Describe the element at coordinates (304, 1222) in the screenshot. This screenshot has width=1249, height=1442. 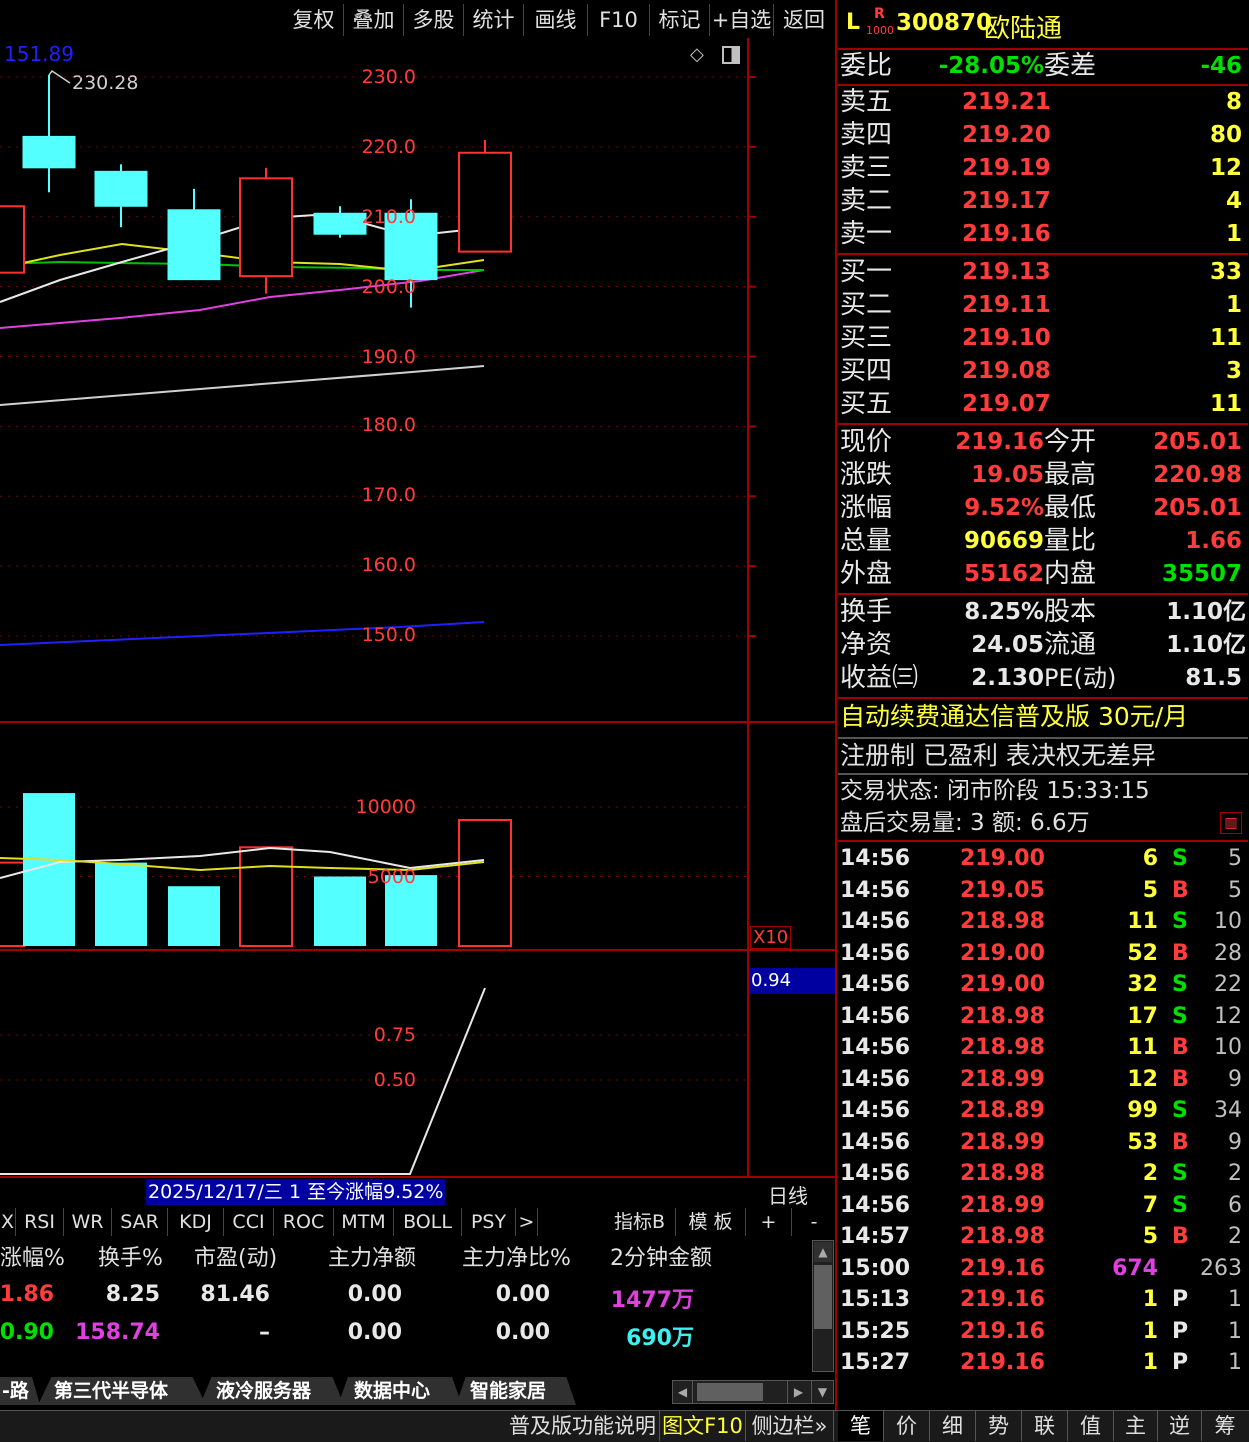
I see `tab-roc: ROC` at that location.